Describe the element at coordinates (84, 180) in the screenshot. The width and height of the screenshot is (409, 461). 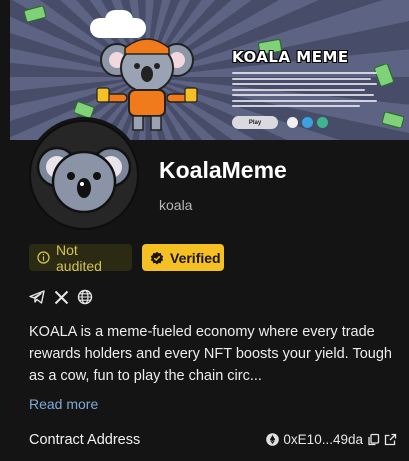
I see `koala-face-icon` at that location.